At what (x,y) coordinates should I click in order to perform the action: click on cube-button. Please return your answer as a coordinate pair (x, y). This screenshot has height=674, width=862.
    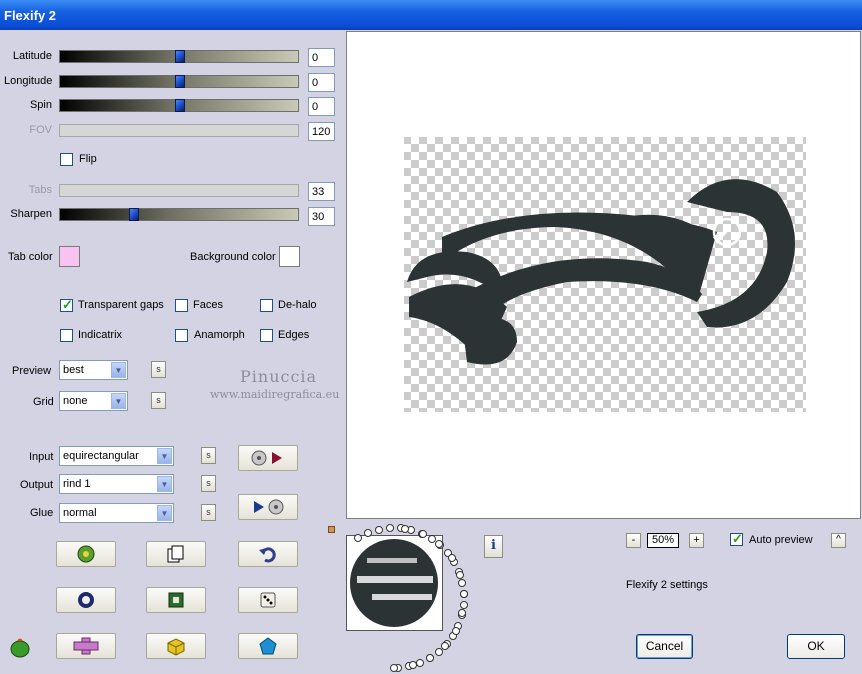
    Looking at the image, I should click on (176, 646).